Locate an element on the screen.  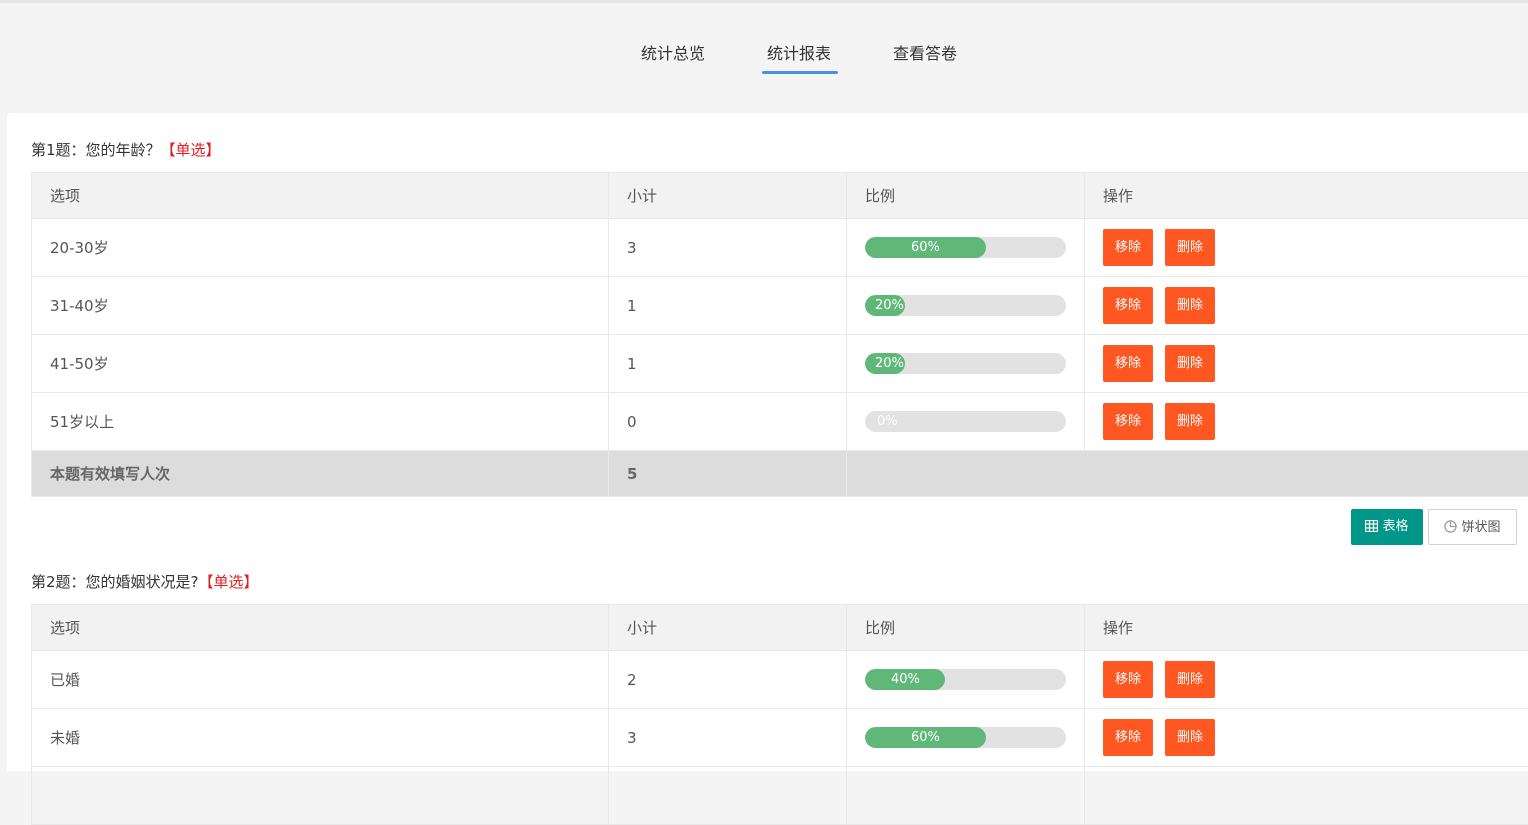
option-cell: 已婚 is located at coordinates (320, 680).